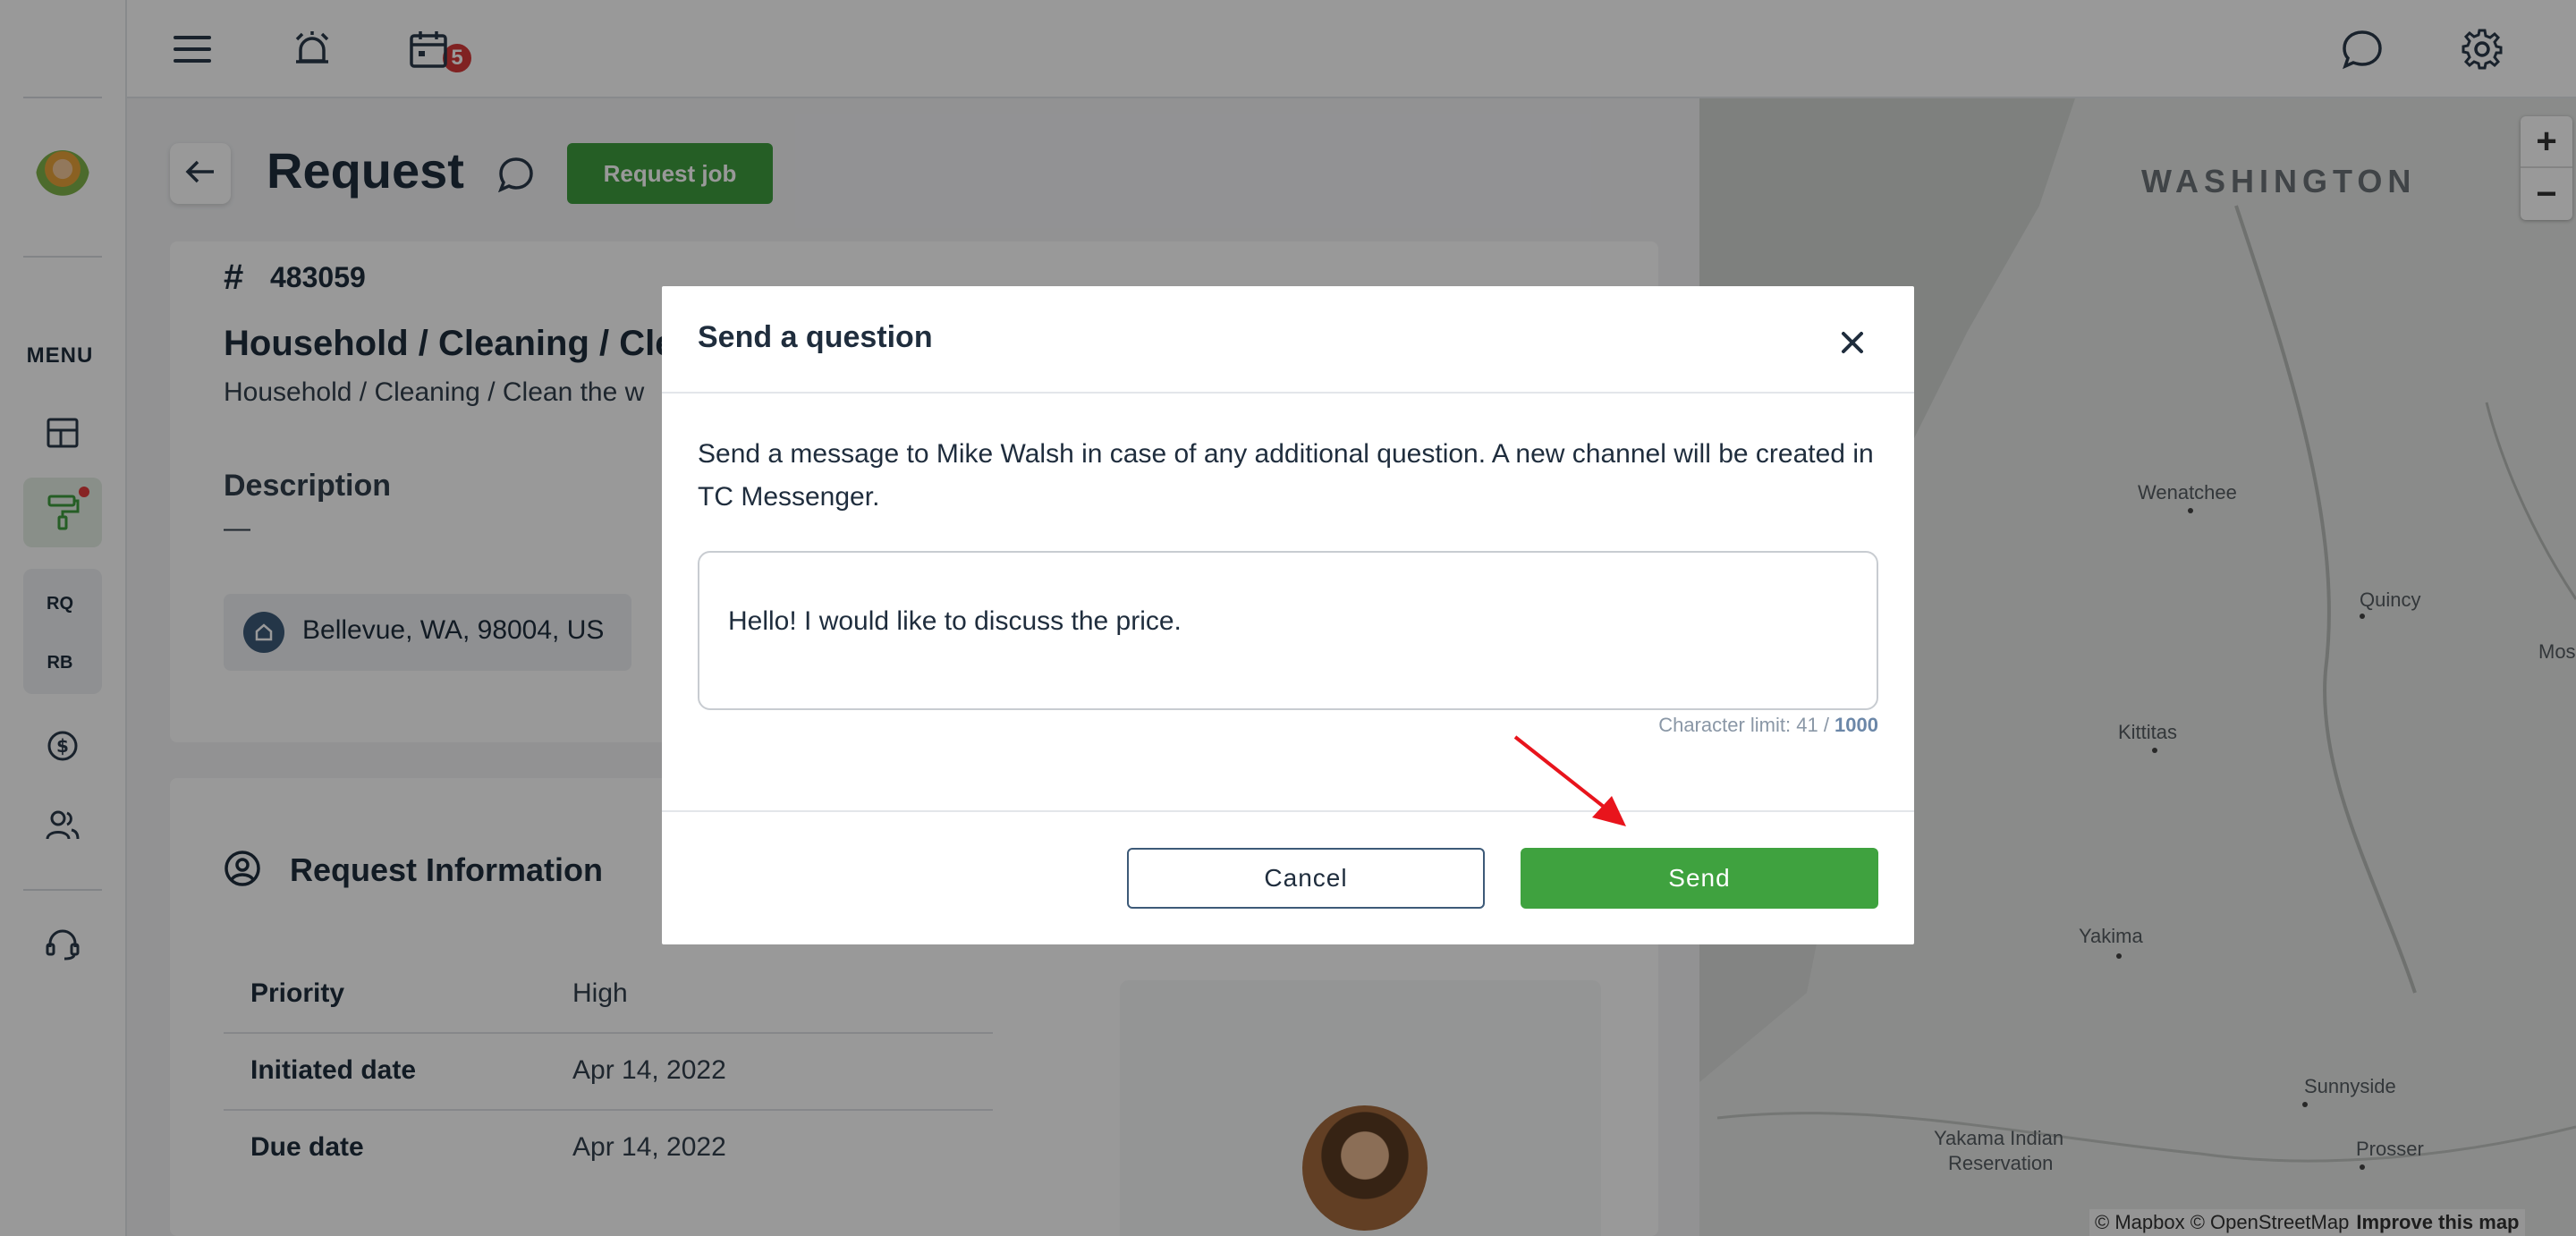  Describe the element at coordinates (815, 337) in the screenshot. I see `modal-title: Send a question` at that location.